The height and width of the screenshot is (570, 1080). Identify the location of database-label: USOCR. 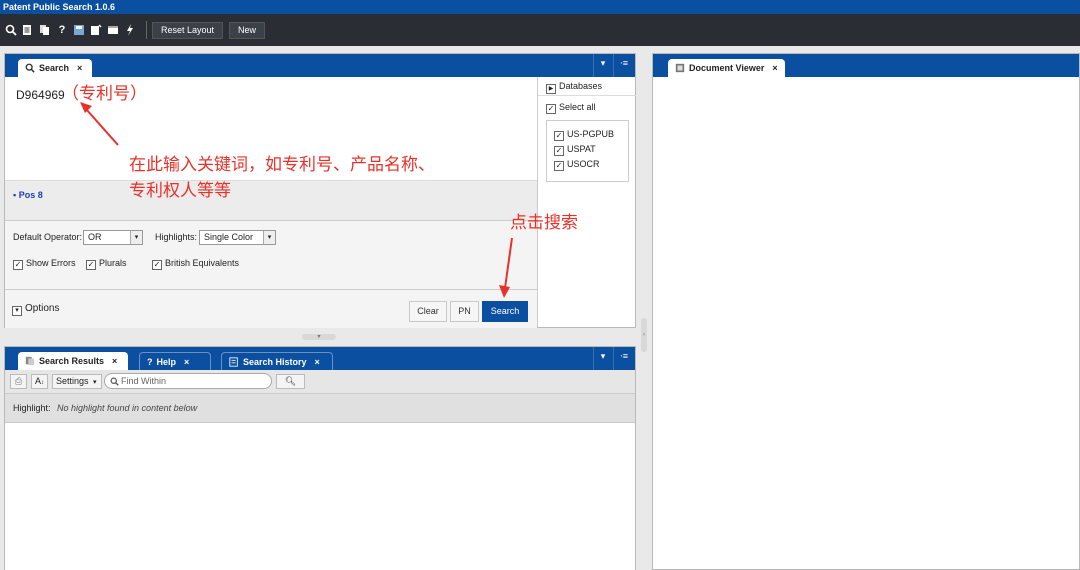
(583, 164).